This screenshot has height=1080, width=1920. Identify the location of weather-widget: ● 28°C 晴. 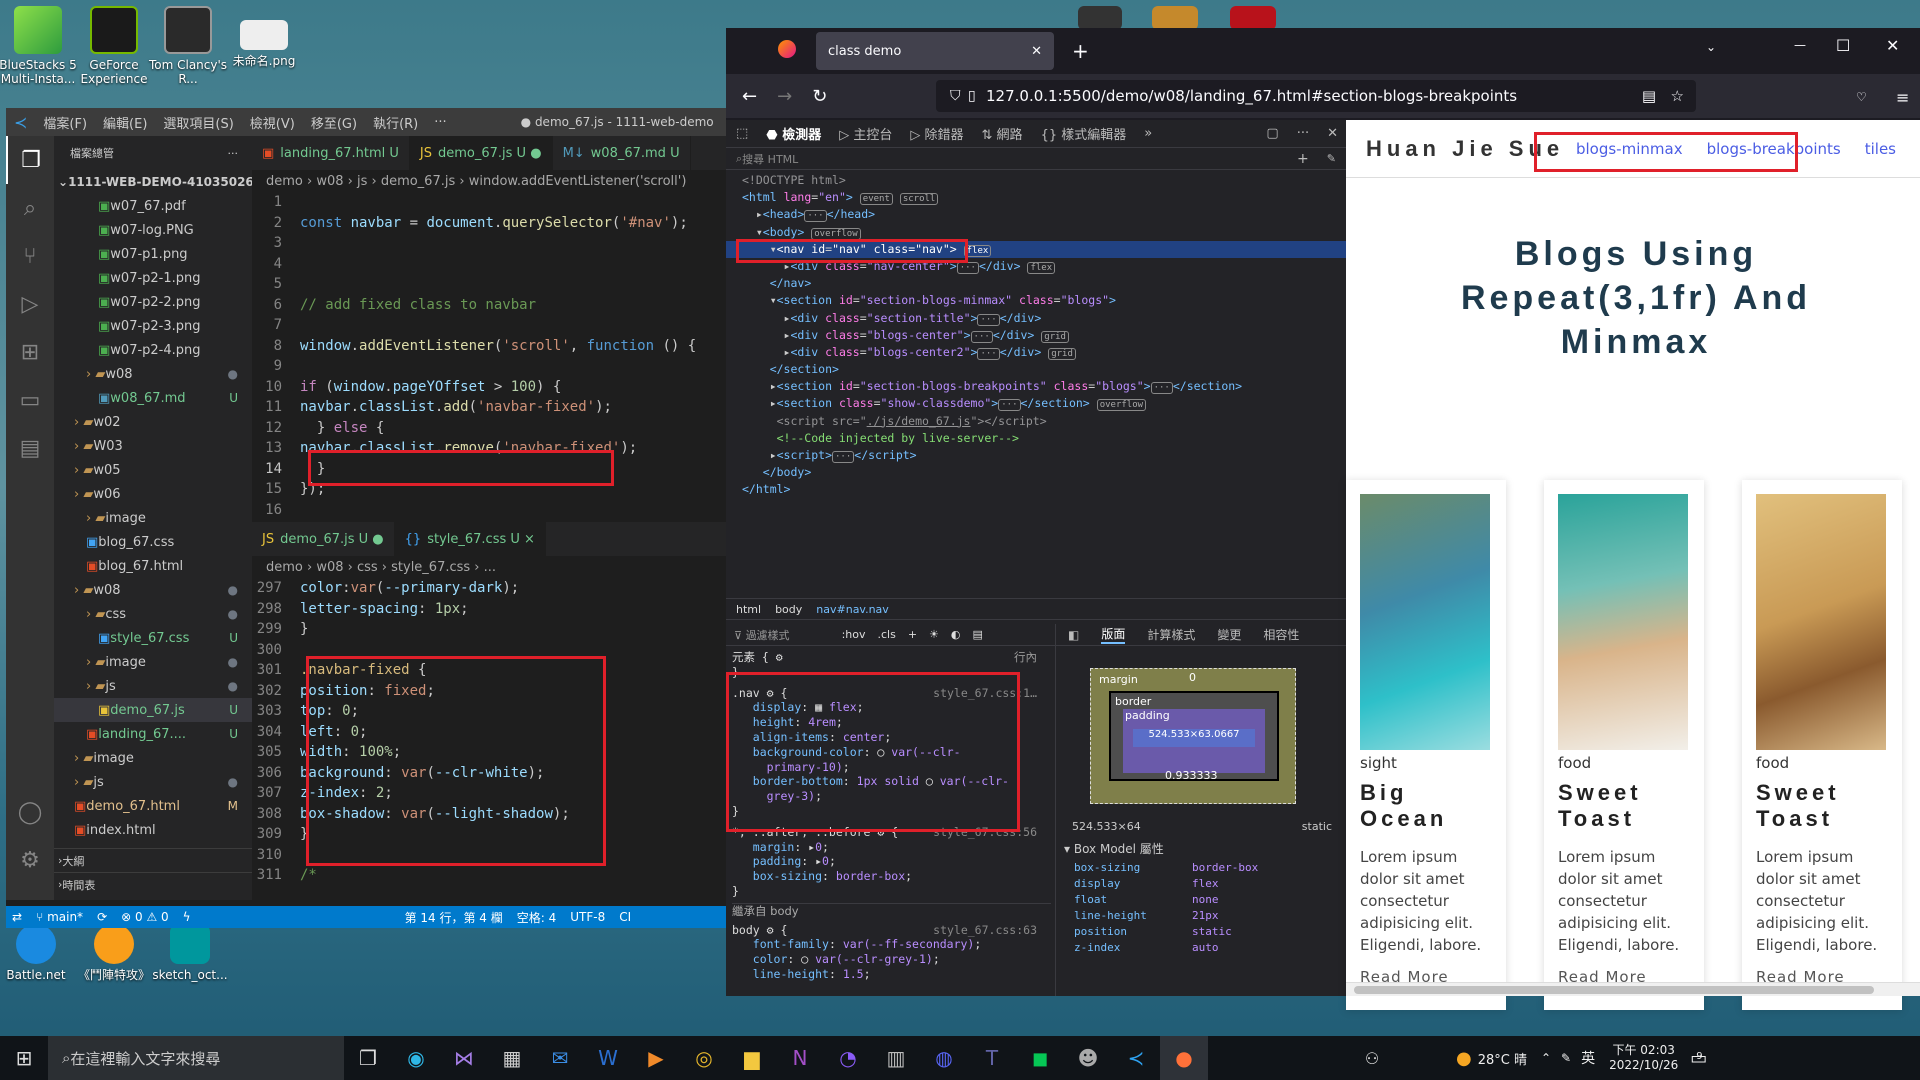
(1491, 1058).